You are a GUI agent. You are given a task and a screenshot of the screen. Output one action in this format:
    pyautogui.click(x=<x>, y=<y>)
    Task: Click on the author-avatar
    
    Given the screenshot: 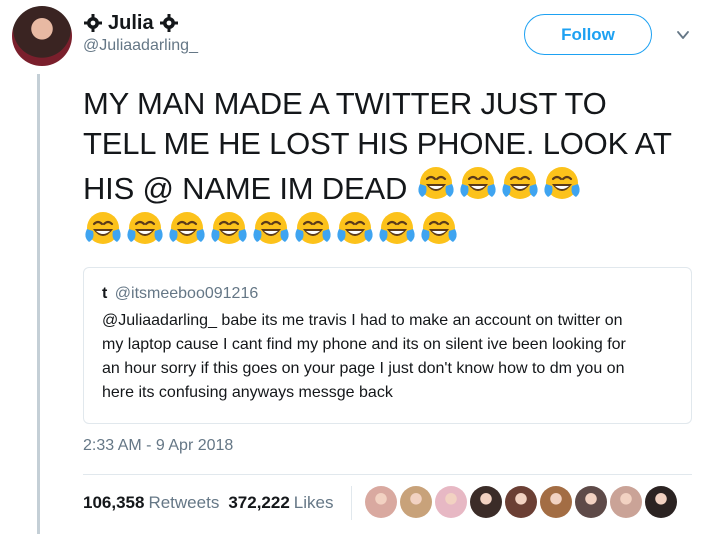 What is the action you would take?
    pyautogui.click(x=42, y=36)
    